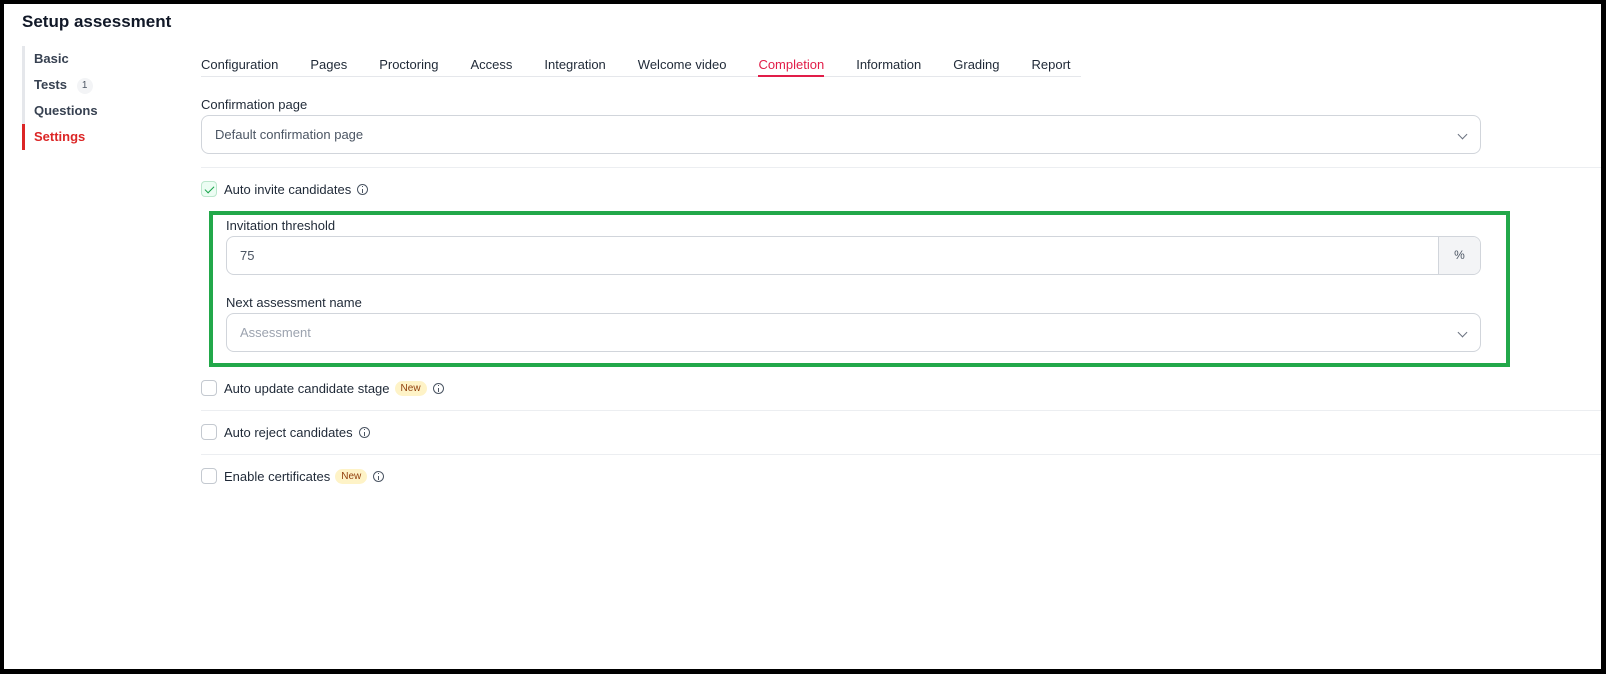  What do you see at coordinates (51, 58) in the screenshot?
I see `sidebar-item-label: Basic` at bounding box center [51, 58].